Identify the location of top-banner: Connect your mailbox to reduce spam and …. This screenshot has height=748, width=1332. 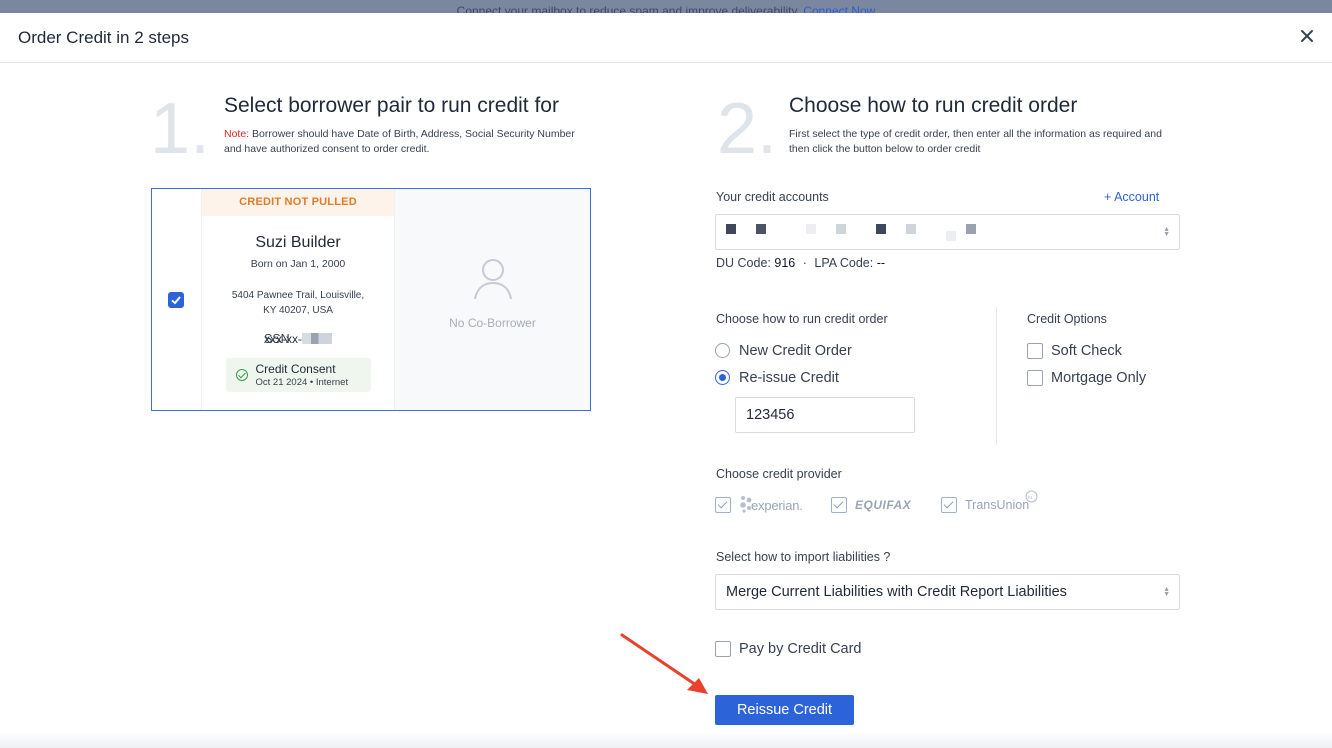
(666, 7).